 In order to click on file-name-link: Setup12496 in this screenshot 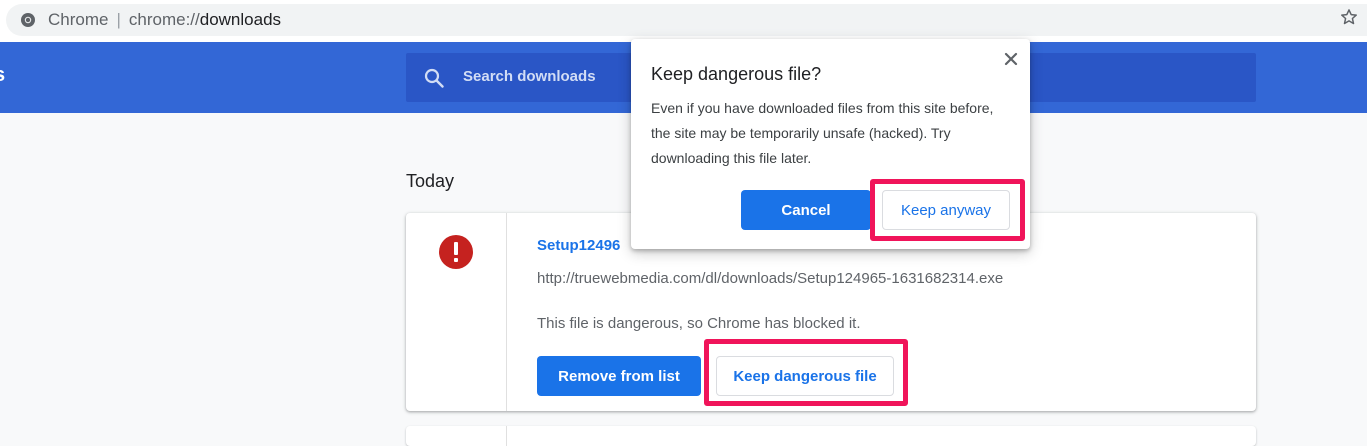, I will do `click(578, 245)`.